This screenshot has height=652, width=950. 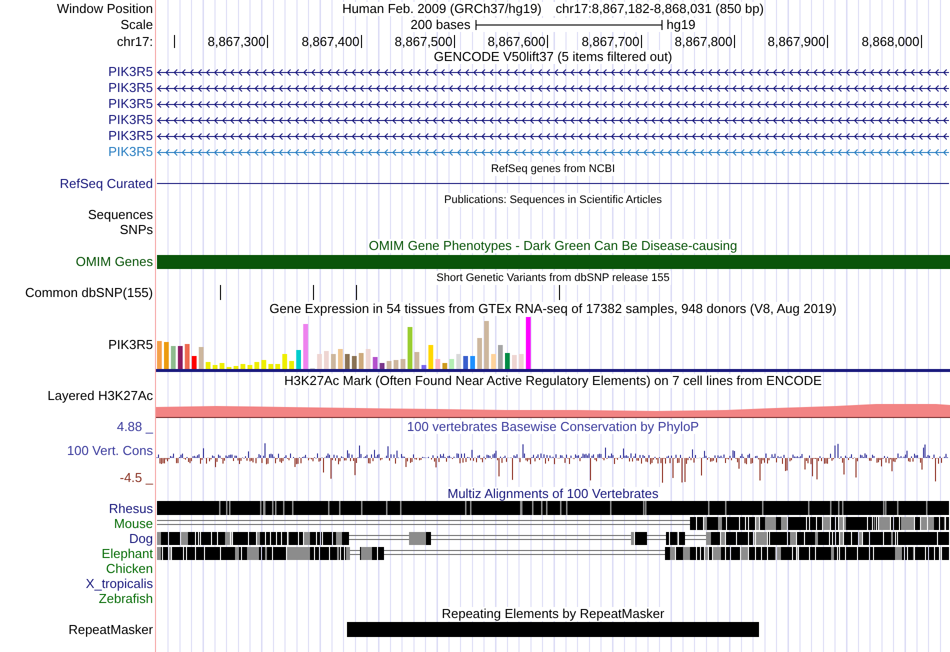 What do you see at coordinates (891, 41) in the screenshot?
I see `ruler-label: 8,868,000` at bounding box center [891, 41].